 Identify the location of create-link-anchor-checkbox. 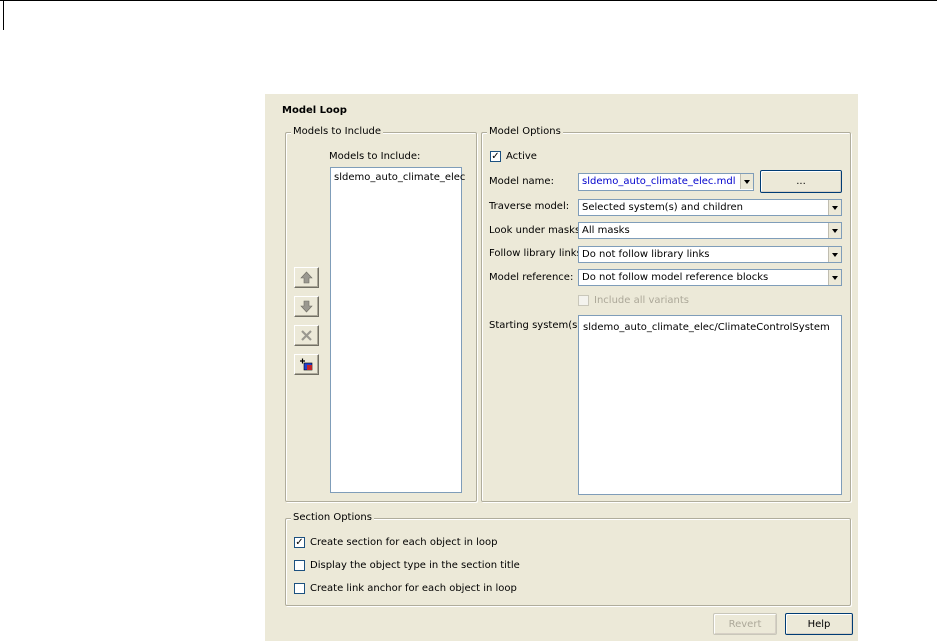
(299, 588).